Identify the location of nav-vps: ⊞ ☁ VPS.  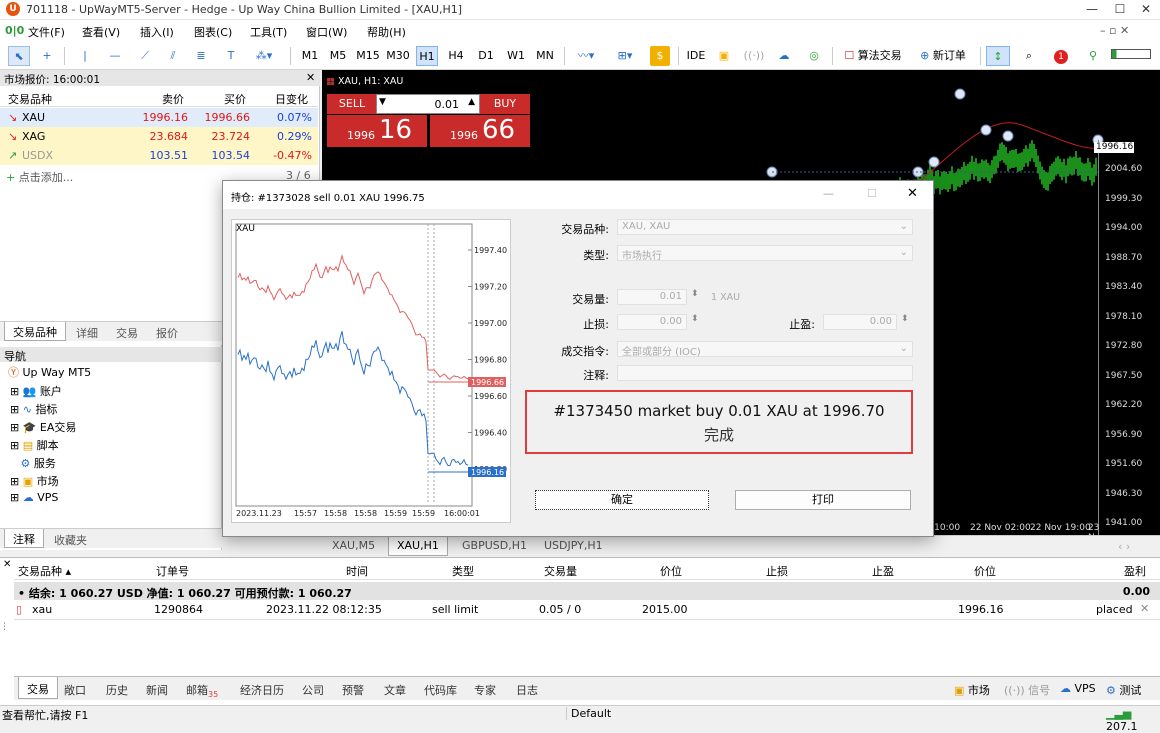
(34, 497).